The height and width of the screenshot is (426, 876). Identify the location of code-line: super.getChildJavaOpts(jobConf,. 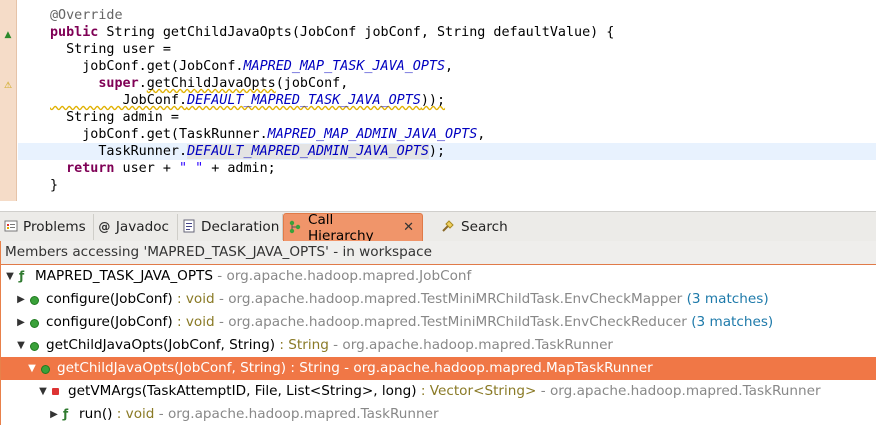
(223, 83).